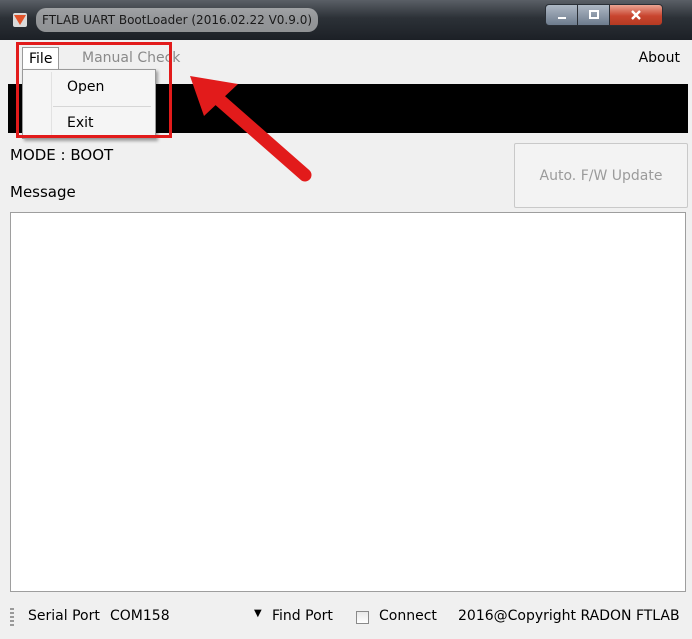 Image resolution: width=692 pixels, height=639 pixels. I want to click on copyright-text: 2016@Copyright RADON FTLAB, so click(569, 616).